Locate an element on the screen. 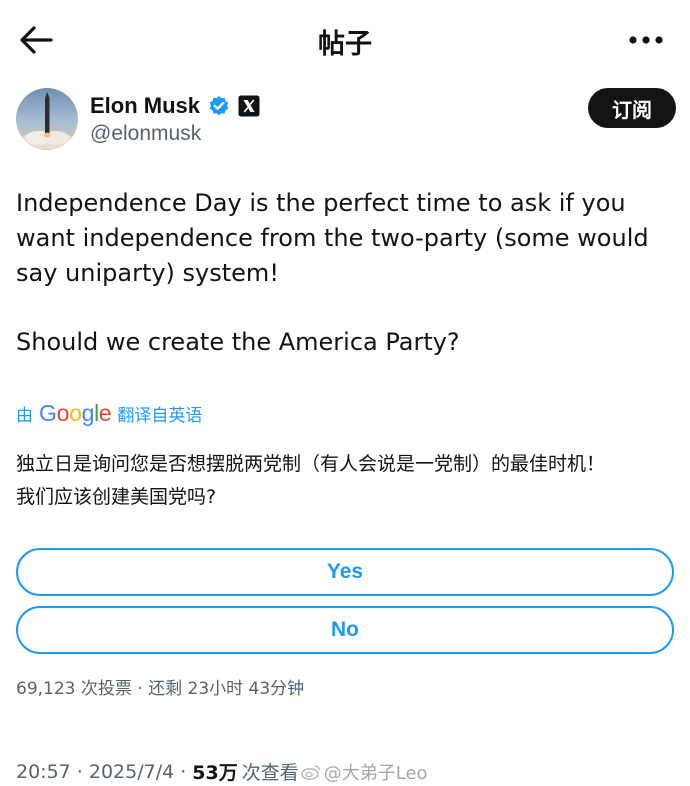 The width and height of the screenshot is (690, 786). weibo-watermark: @大弟子Leo is located at coordinates (364, 772).